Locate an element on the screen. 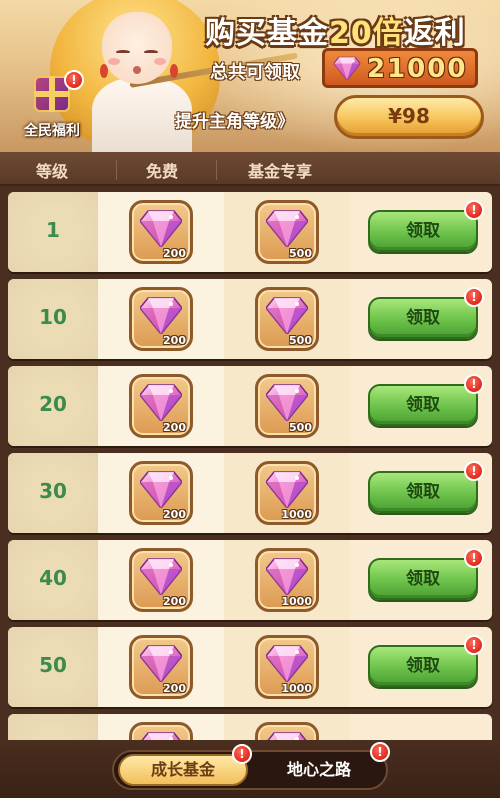 The height and width of the screenshot is (798, 500). welfare-gift-button: ! 全民福利 is located at coordinates (52, 106).